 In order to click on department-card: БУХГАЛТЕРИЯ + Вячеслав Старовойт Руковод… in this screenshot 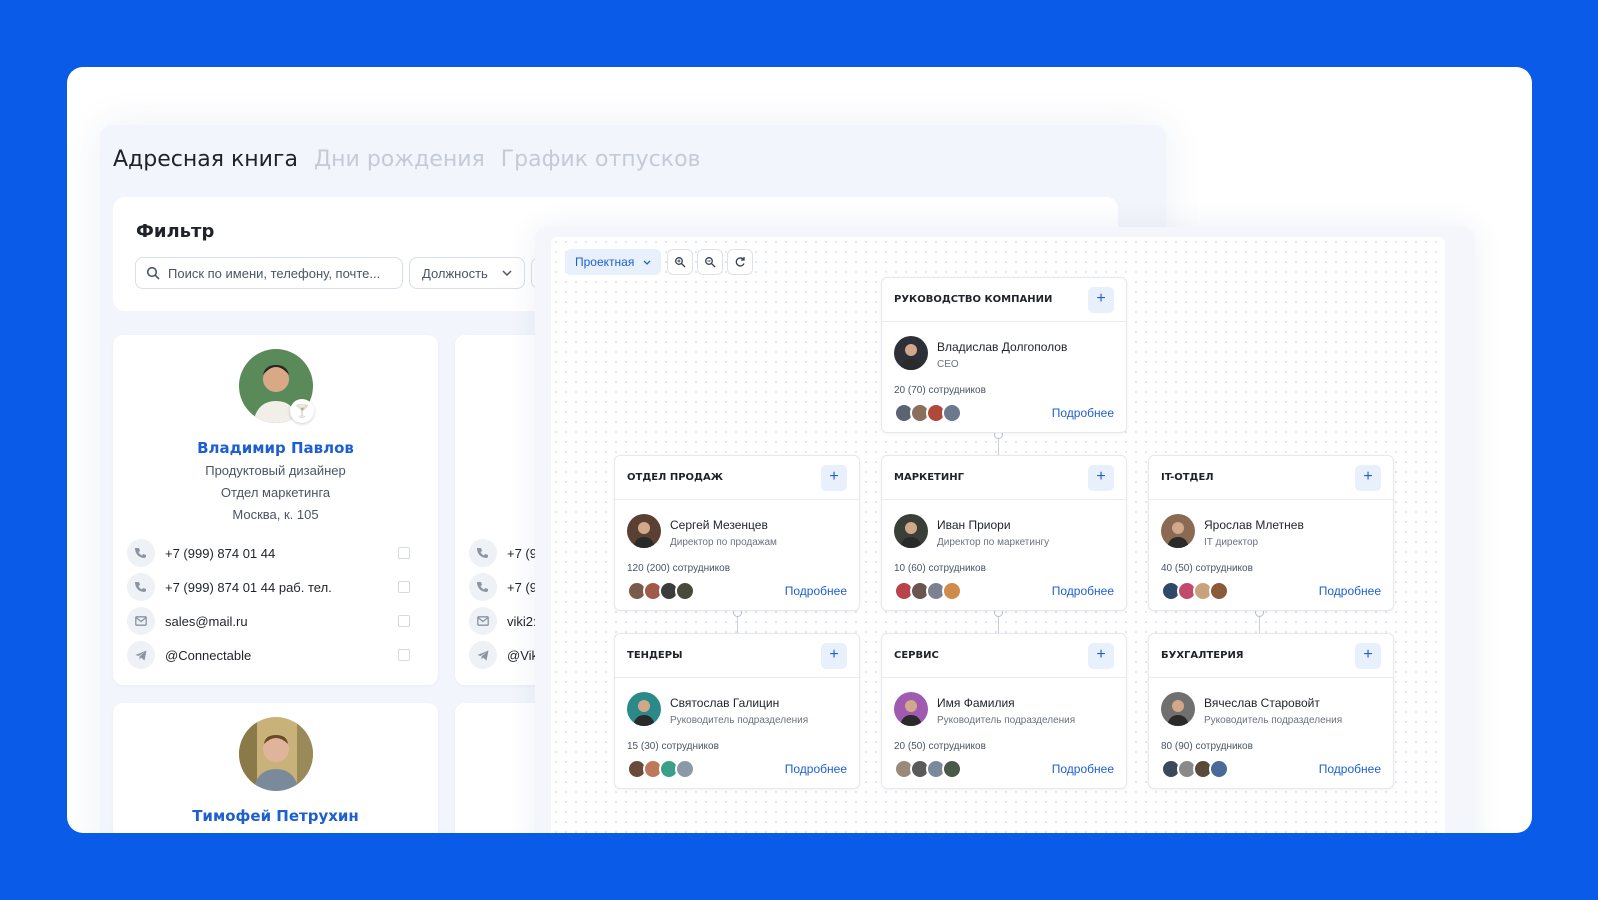, I will do `click(1271, 711)`.